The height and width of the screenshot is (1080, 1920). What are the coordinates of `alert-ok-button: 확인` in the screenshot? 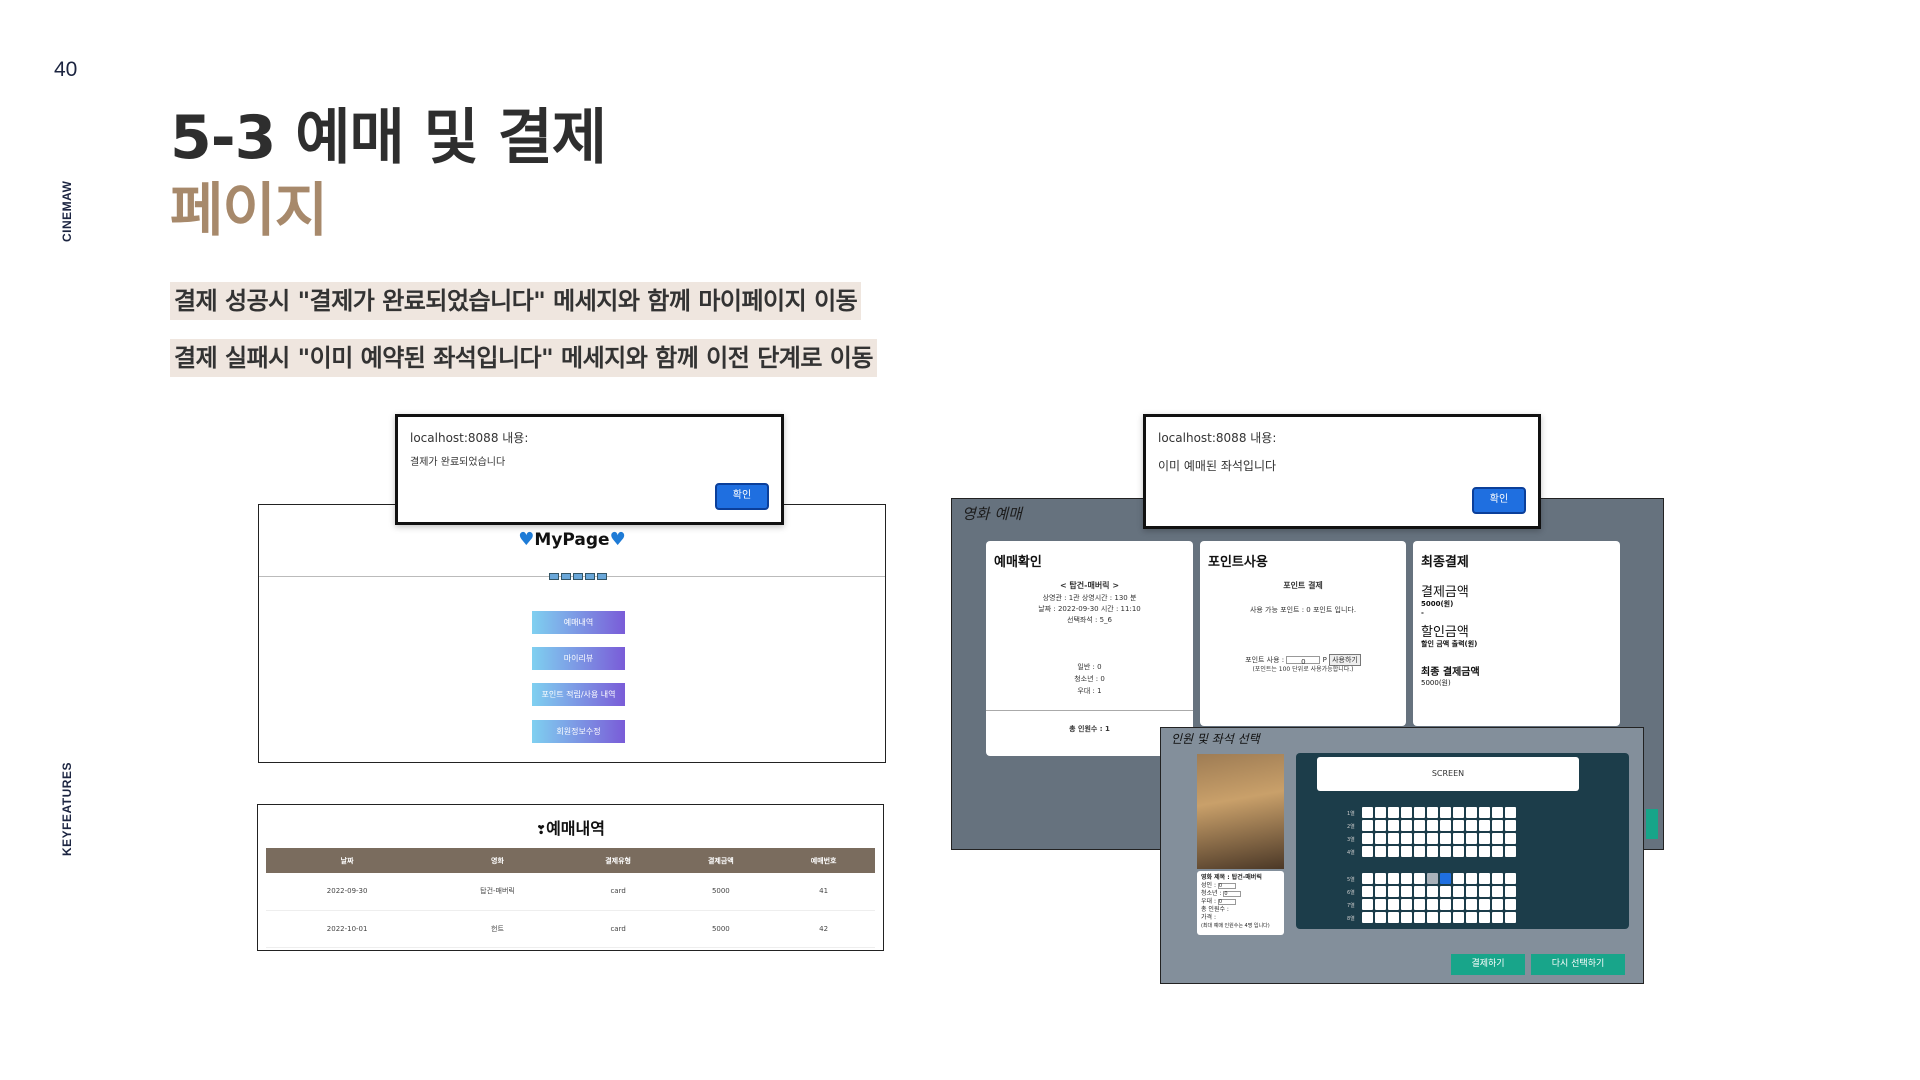 It's located at (742, 496).